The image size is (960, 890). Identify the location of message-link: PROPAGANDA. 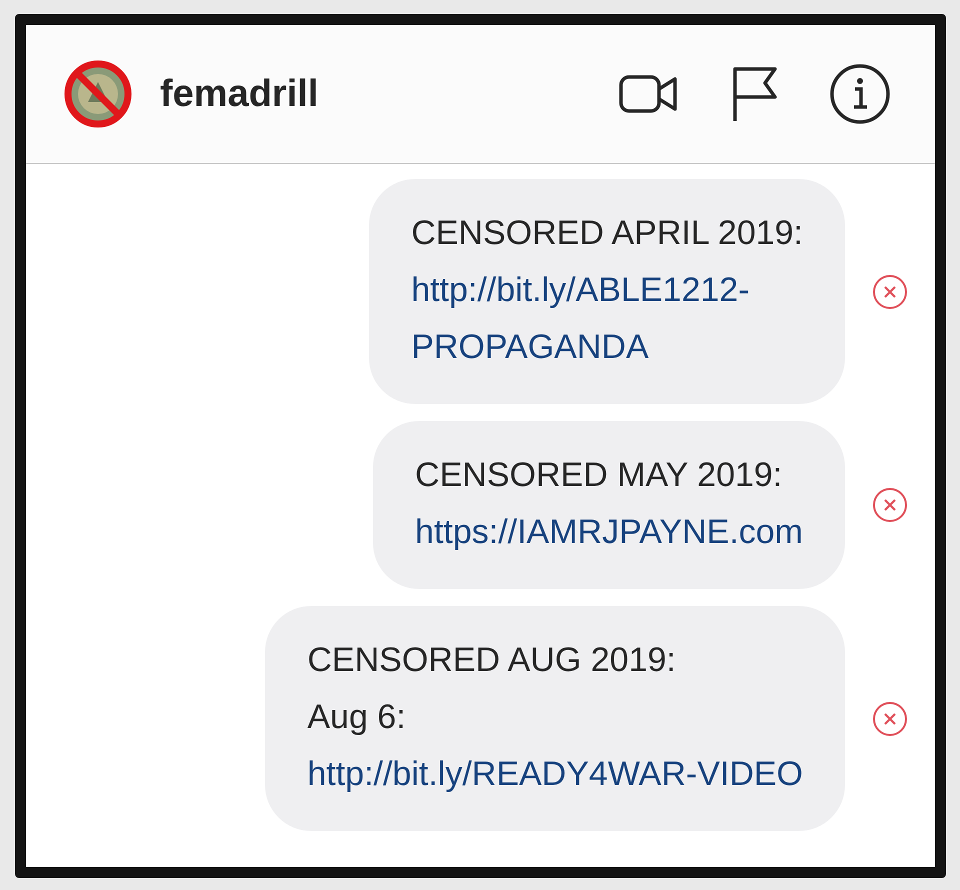
(607, 347).